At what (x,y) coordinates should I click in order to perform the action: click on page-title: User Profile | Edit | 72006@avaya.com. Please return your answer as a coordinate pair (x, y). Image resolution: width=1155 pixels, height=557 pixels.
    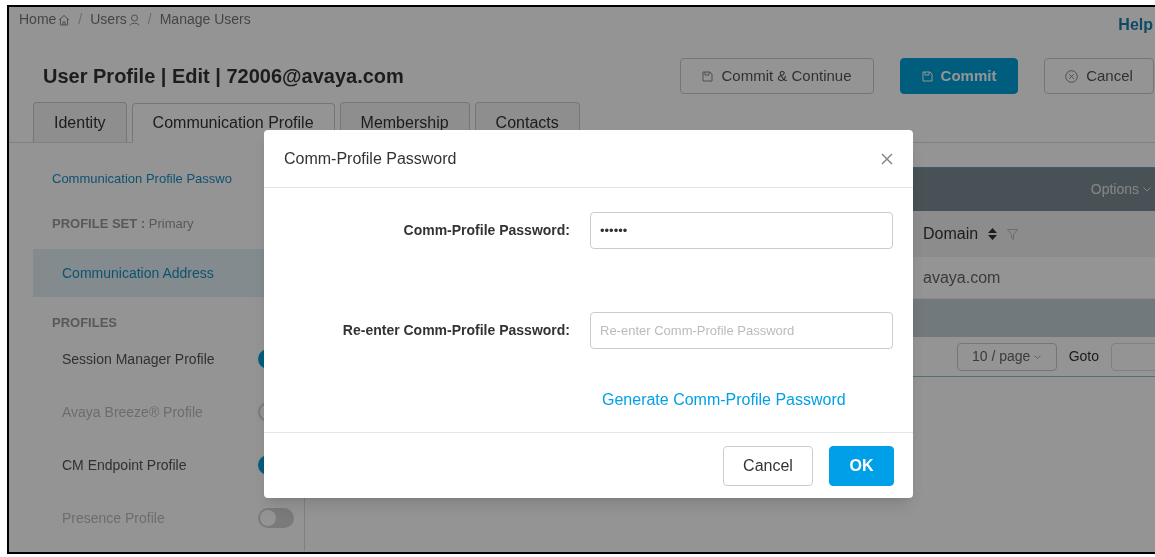
    Looking at the image, I should click on (223, 76).